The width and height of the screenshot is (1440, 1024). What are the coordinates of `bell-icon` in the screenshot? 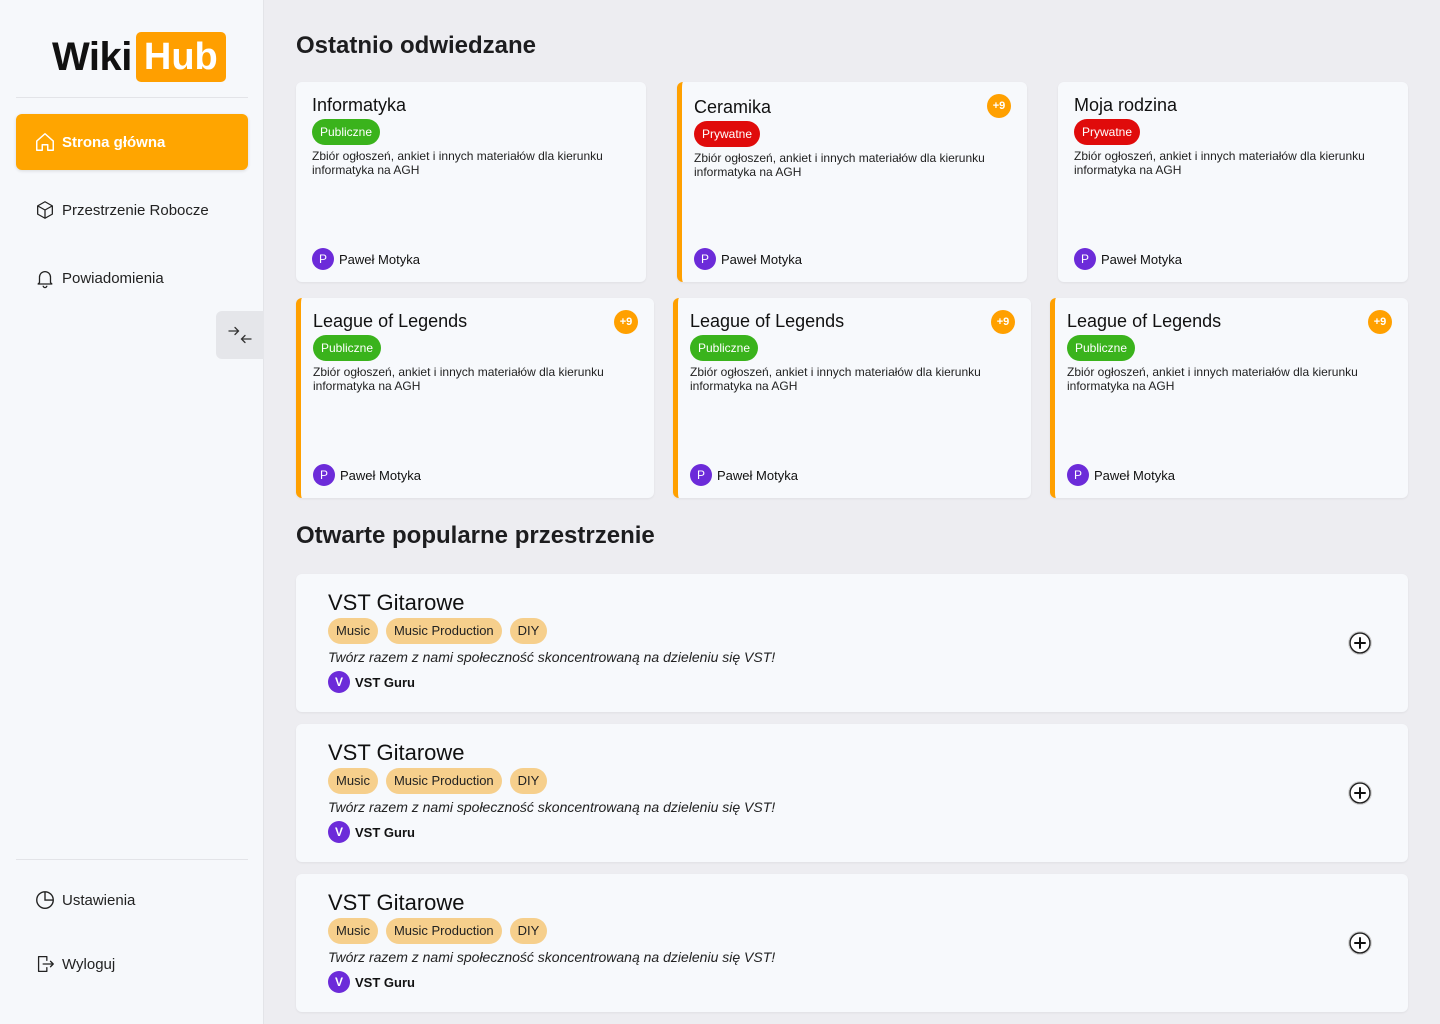 It's located at (45, 280).